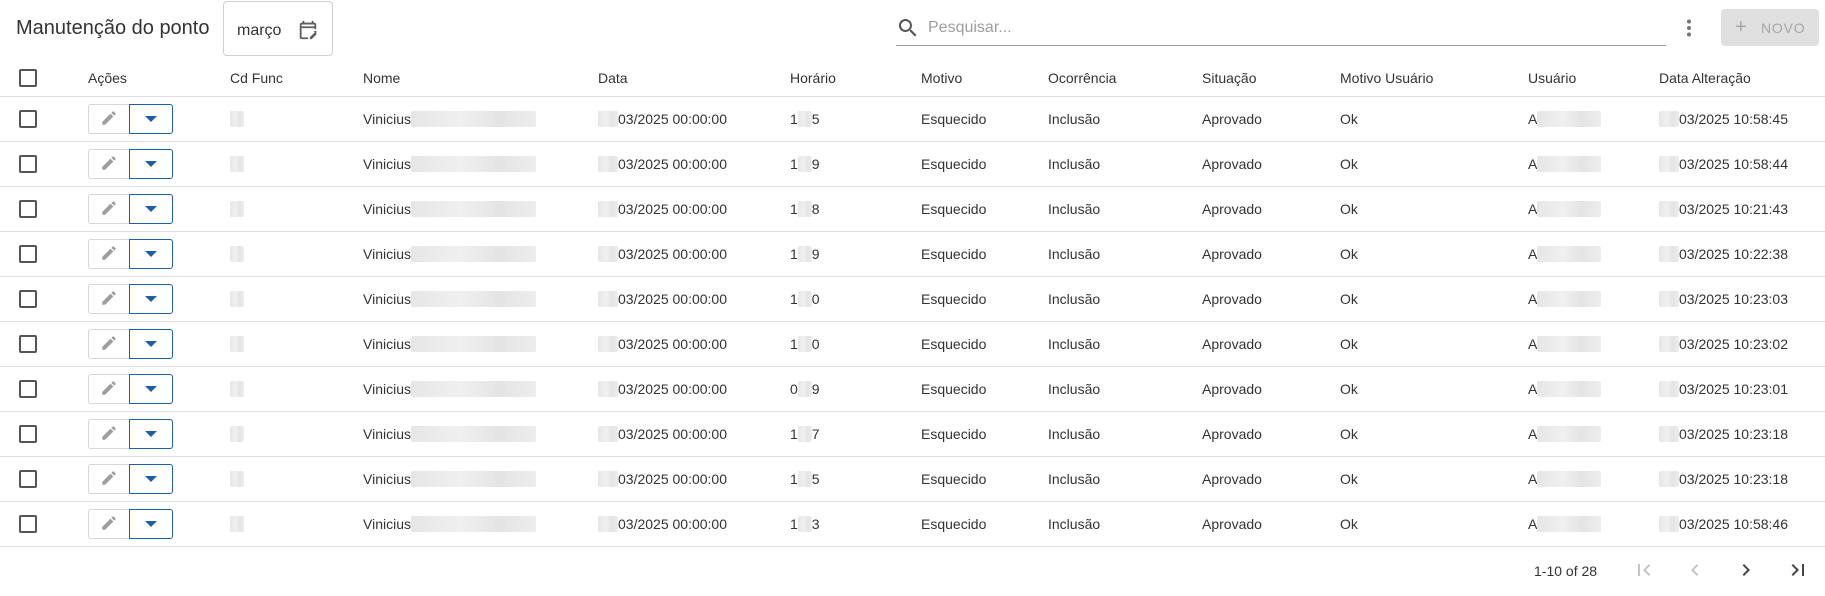 Image resolution: width=1825 pixels, height=596 pixels. What do you see at coordinates (28, 78) in the screenshot?
I see `select-all-checkbox` at bounding box center [28, 78].